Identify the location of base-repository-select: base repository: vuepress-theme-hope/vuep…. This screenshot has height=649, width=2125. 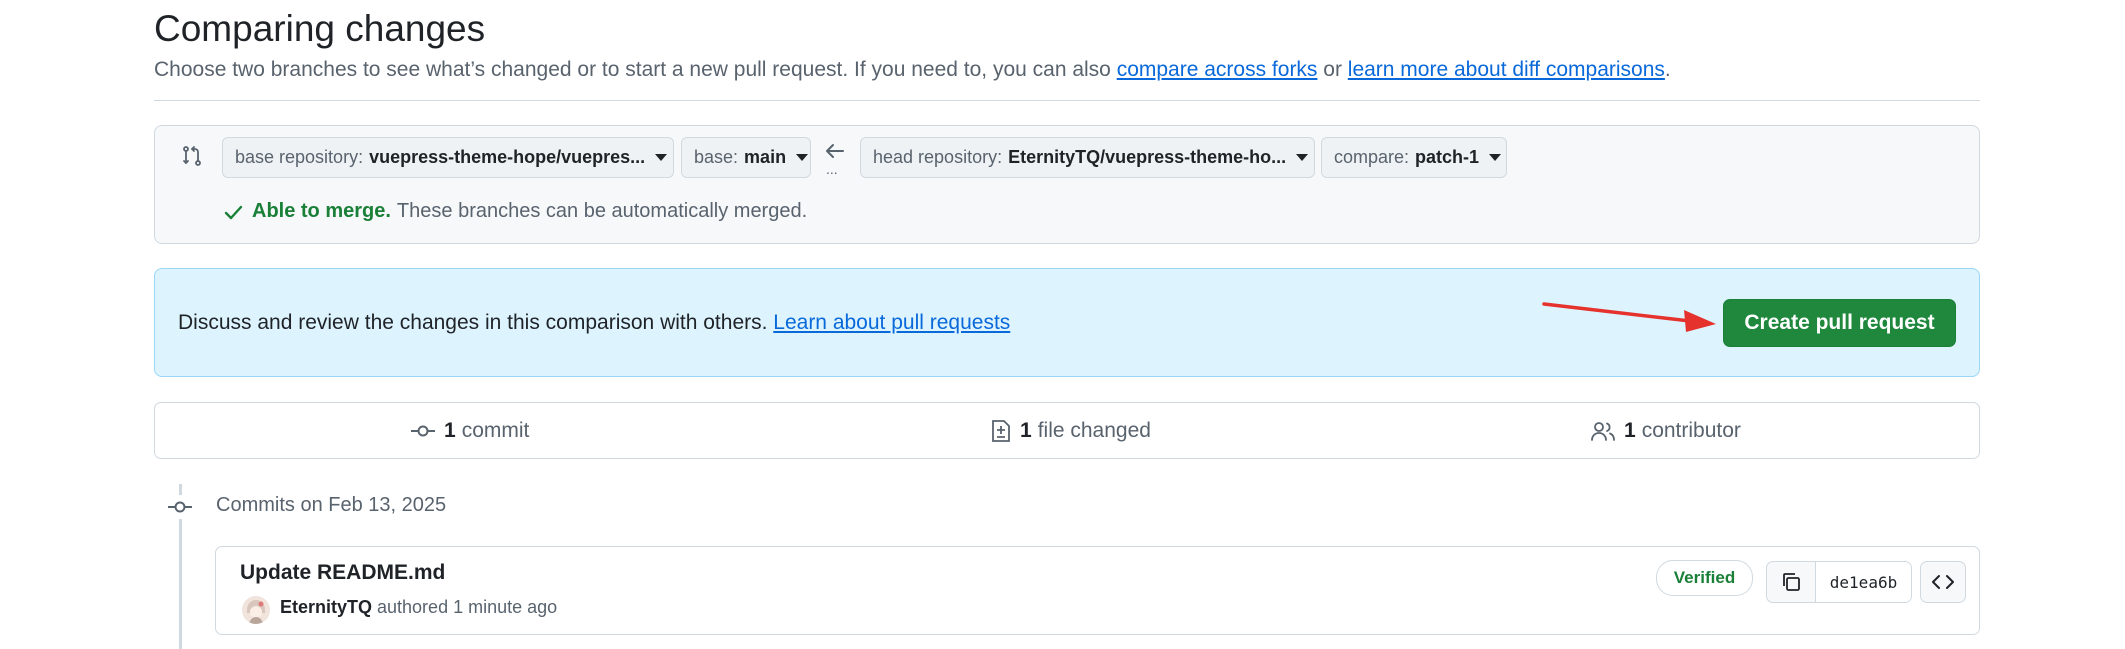
(448, 157).